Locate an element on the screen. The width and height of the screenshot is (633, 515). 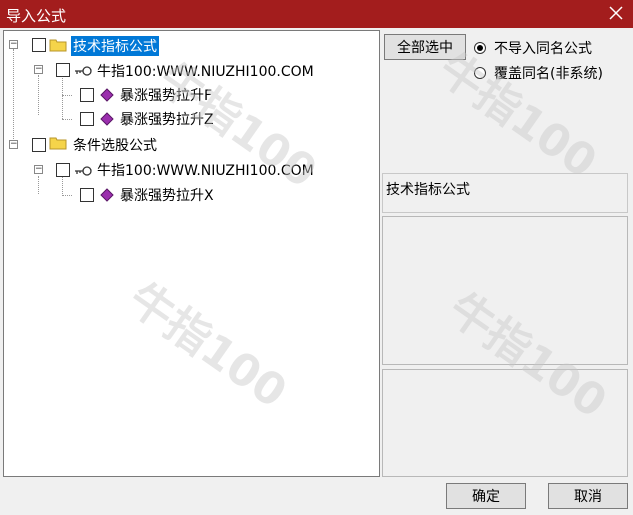
formula-notes-panel is located at coordinates (505, 423).